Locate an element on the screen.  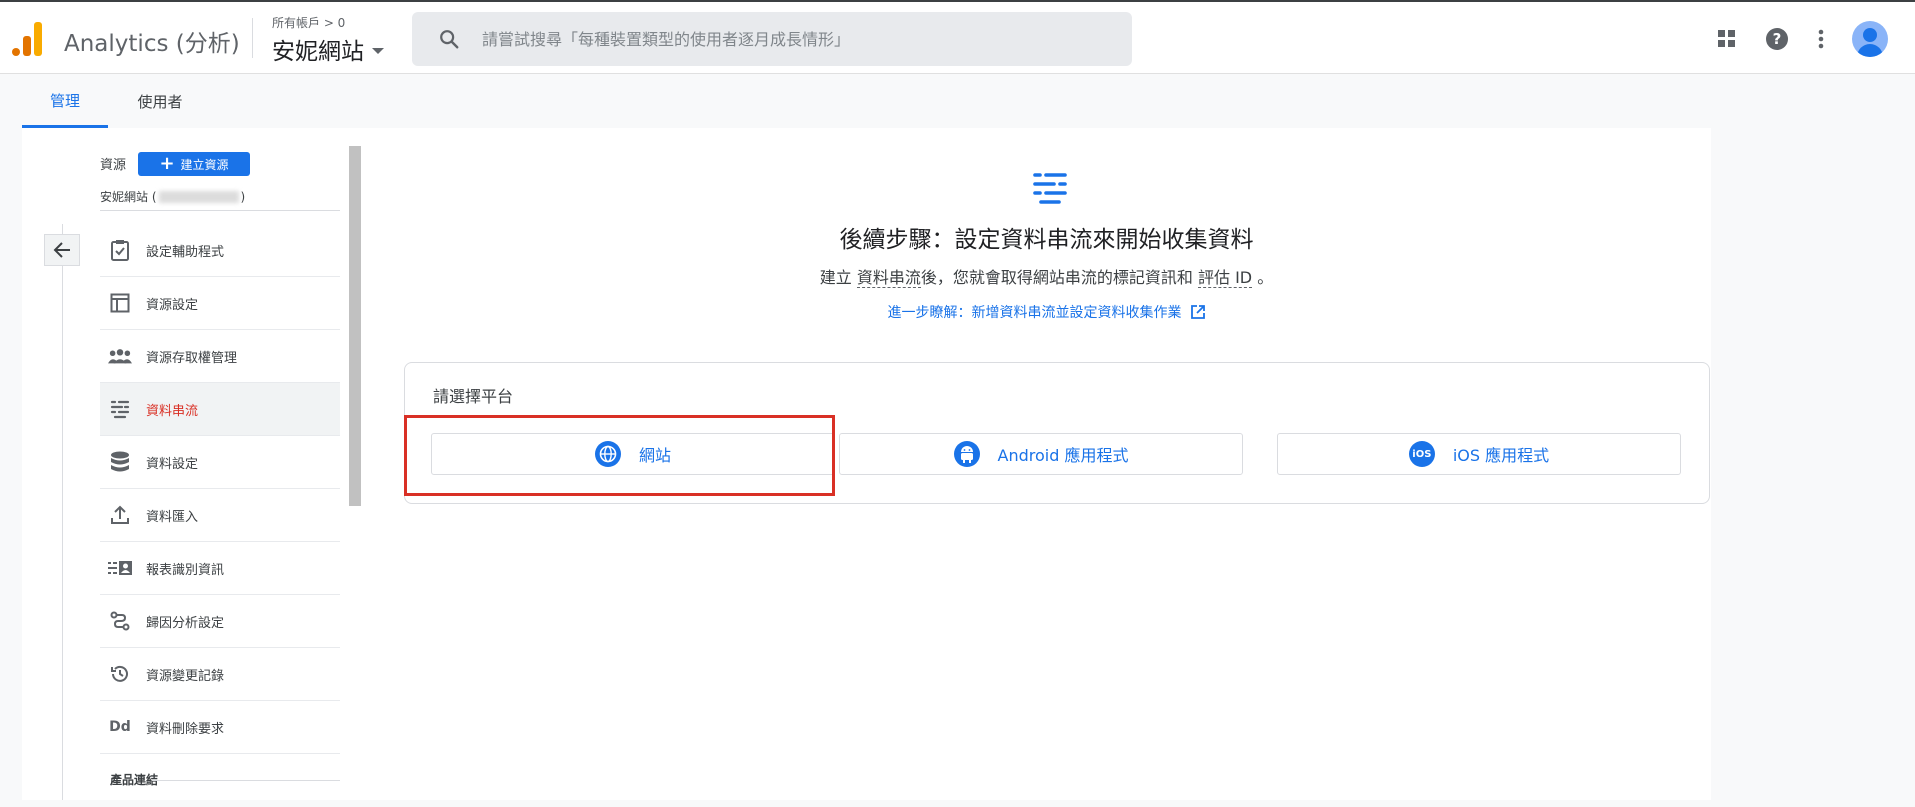
more-vert-icon is located at coordinates (1821, 39).